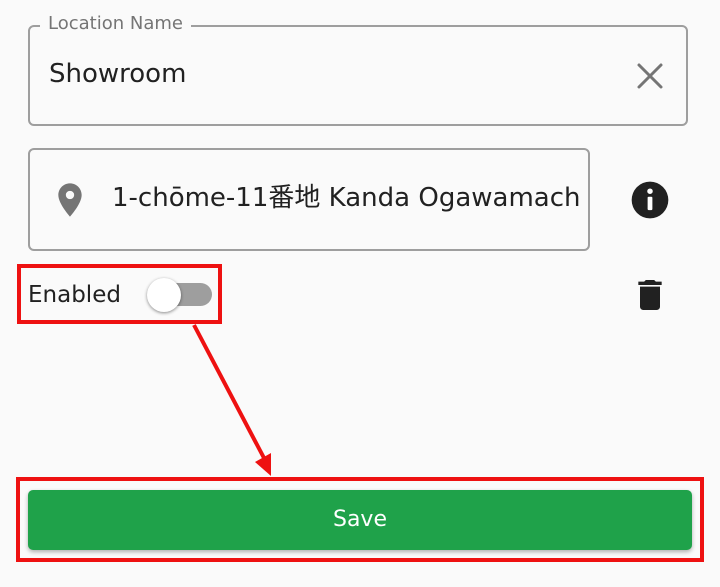 Image resolution: width=720 pixels, height=587 pixels. Describe the element at coordinates (347, 198) in the screenshot. I see `address-value: 1-chōme-11番地 Kanda Ogawamachi` at that location.